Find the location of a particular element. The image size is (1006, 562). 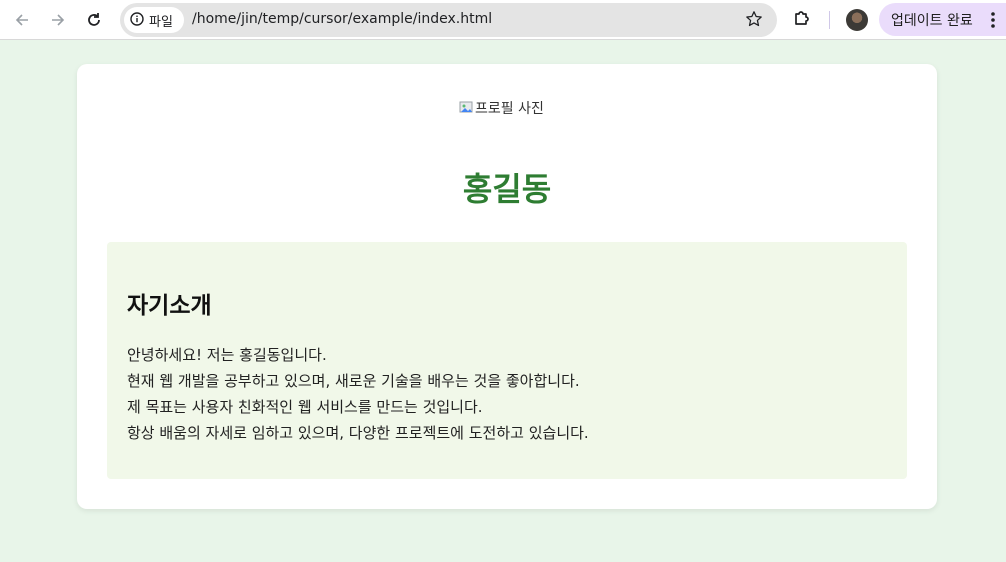

intro-line: 현재 웹 개발을 공부하고 있으며, 새로운 기술을 배우는 것을 좋아합니다. is located at coordinates (353, 381).